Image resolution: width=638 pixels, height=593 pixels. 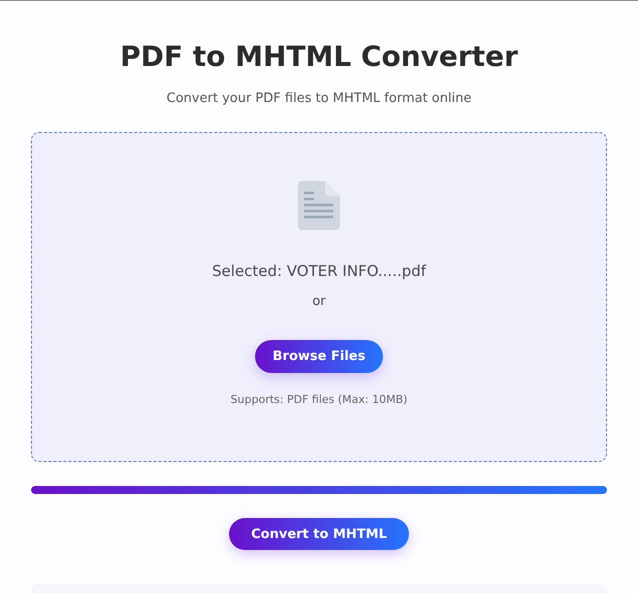 I want to click on page-subtitle: Convert your PDF files to MHTML format online, so click(x=319, y=98).